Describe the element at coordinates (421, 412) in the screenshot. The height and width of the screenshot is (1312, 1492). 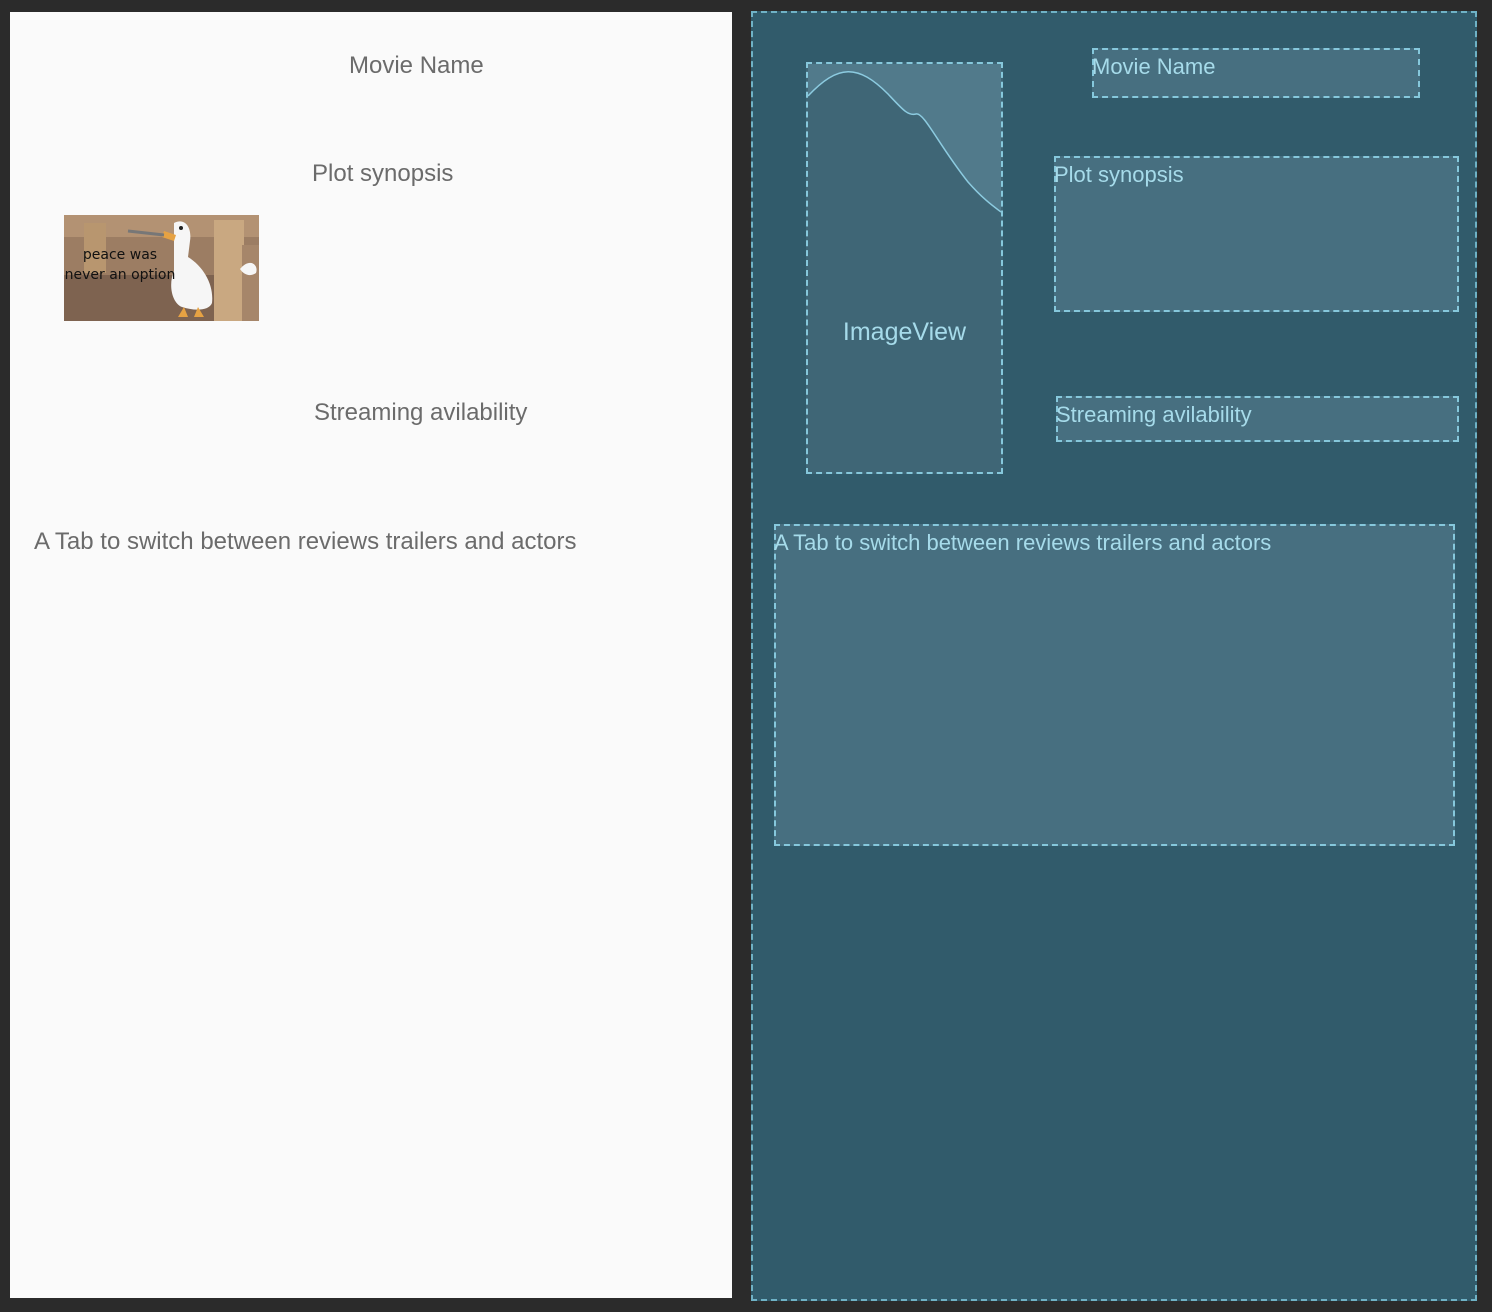
I see `streaming-availability-text: Streaming avilability` at that location.